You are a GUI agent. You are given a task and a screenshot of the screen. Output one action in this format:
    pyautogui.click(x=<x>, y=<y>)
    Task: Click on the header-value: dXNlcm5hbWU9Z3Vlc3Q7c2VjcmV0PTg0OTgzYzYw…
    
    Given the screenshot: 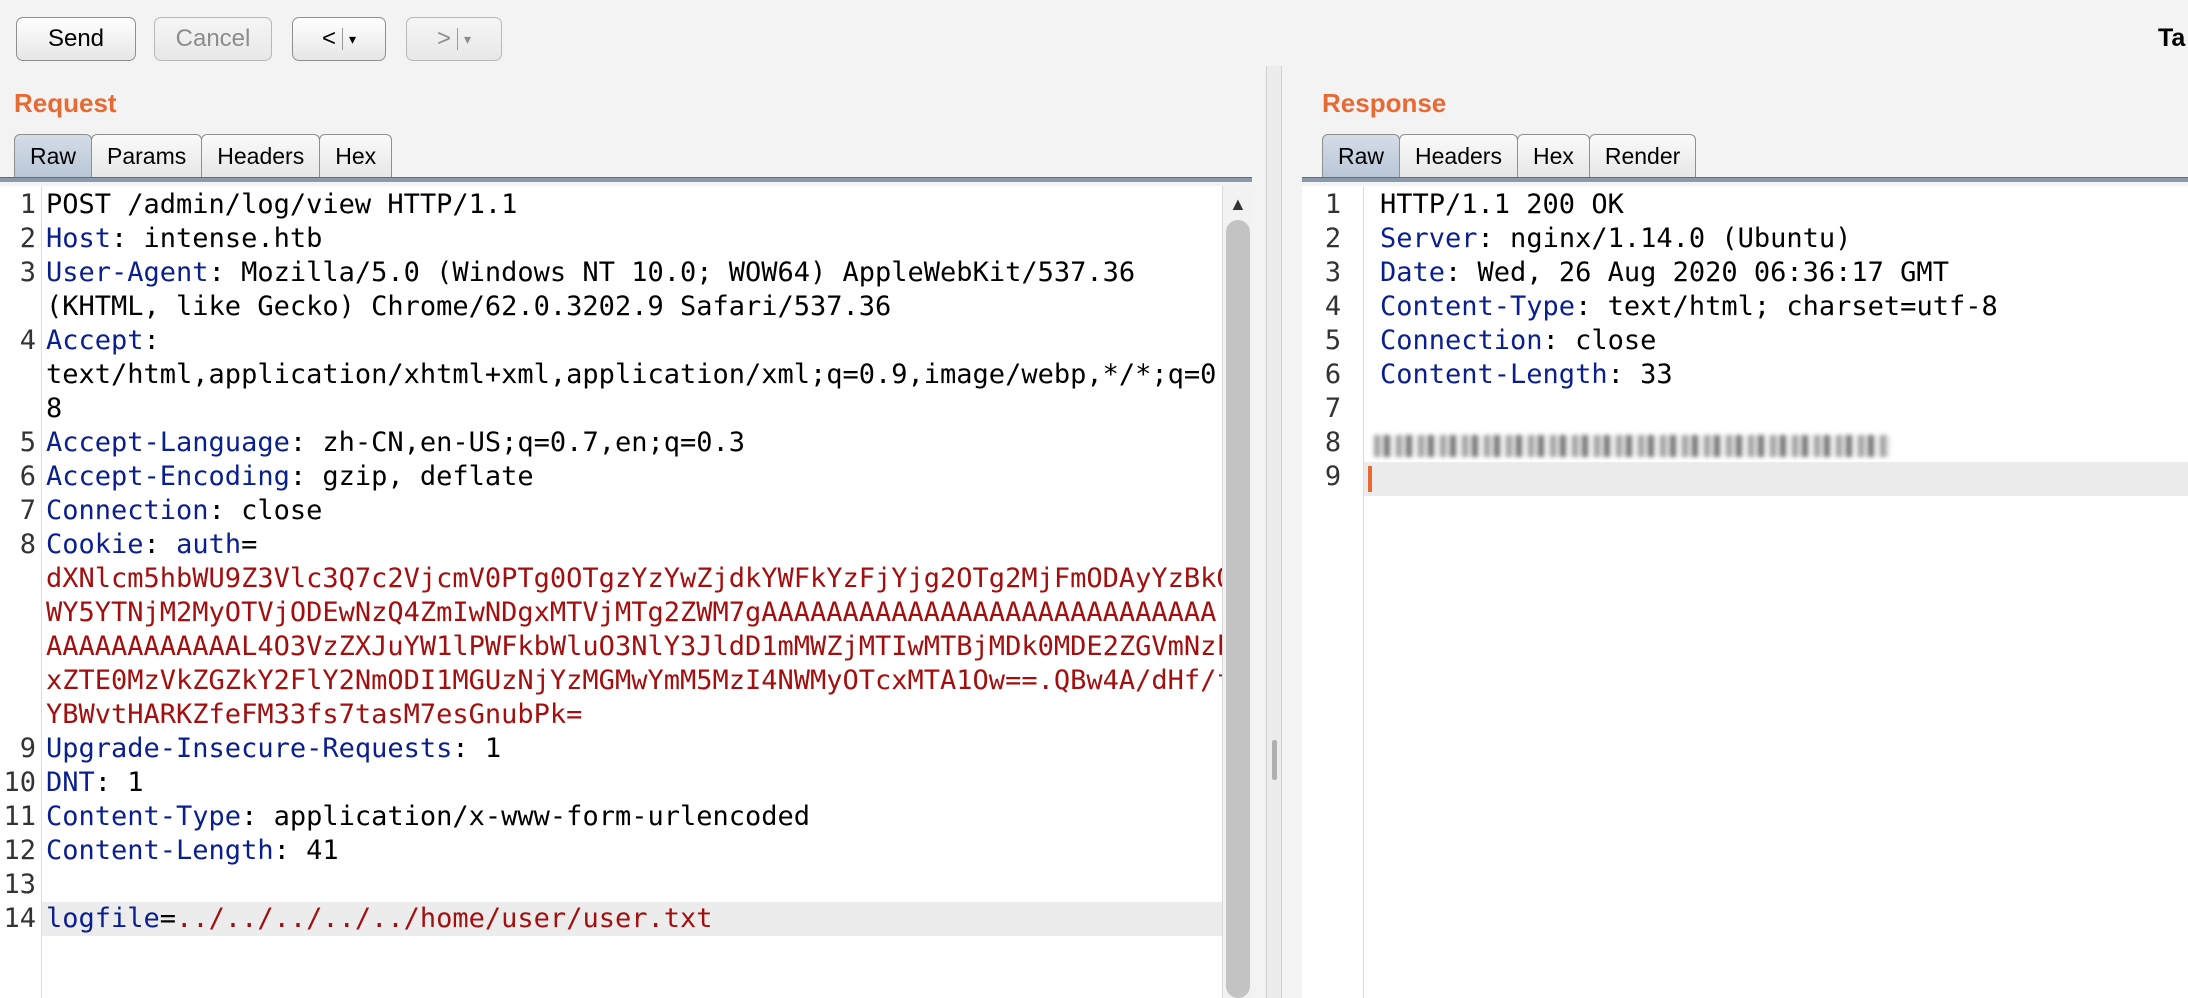 What is the action you would take?
    pyautogui.click(x=634, y=578)
    